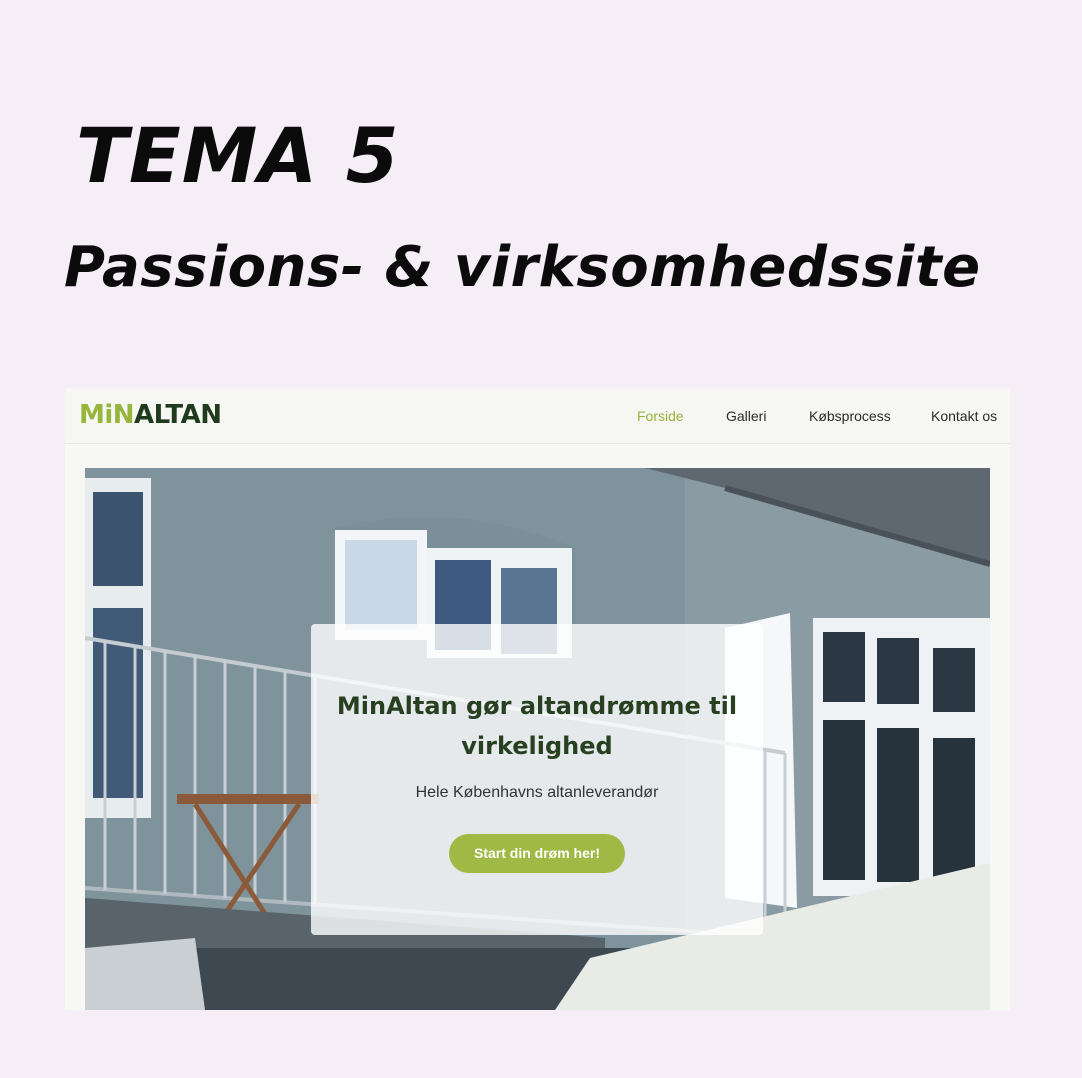  Describe the element at coordinates (178, 415) in the screenshot. I see `logo-part-altan: ALTAN` at that location.